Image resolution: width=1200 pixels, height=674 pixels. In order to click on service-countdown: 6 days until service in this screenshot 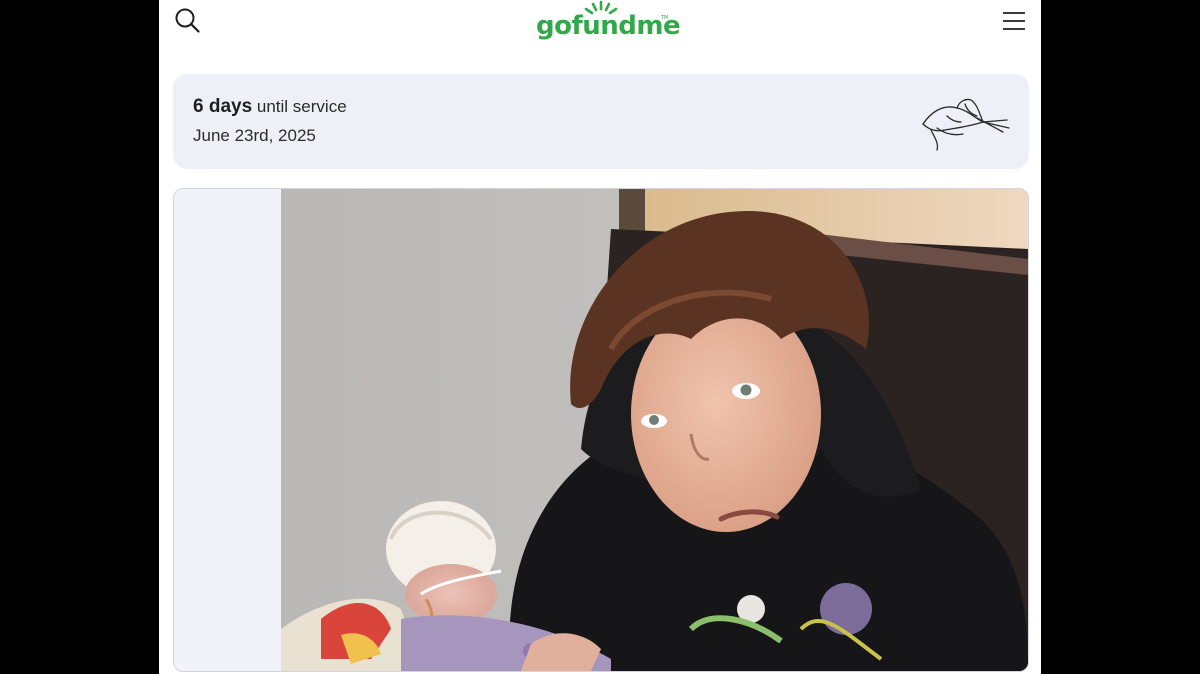, I will do `click(270, 107)`.